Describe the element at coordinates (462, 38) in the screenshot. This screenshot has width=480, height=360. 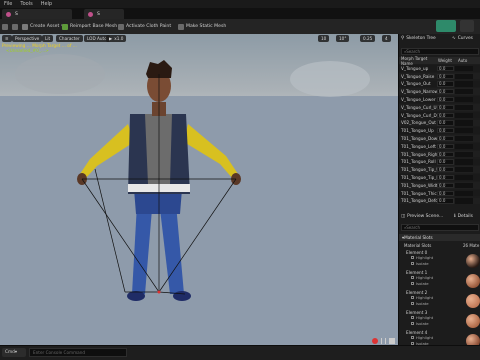
I see `tab-curves: ∿ Curves` at that location.